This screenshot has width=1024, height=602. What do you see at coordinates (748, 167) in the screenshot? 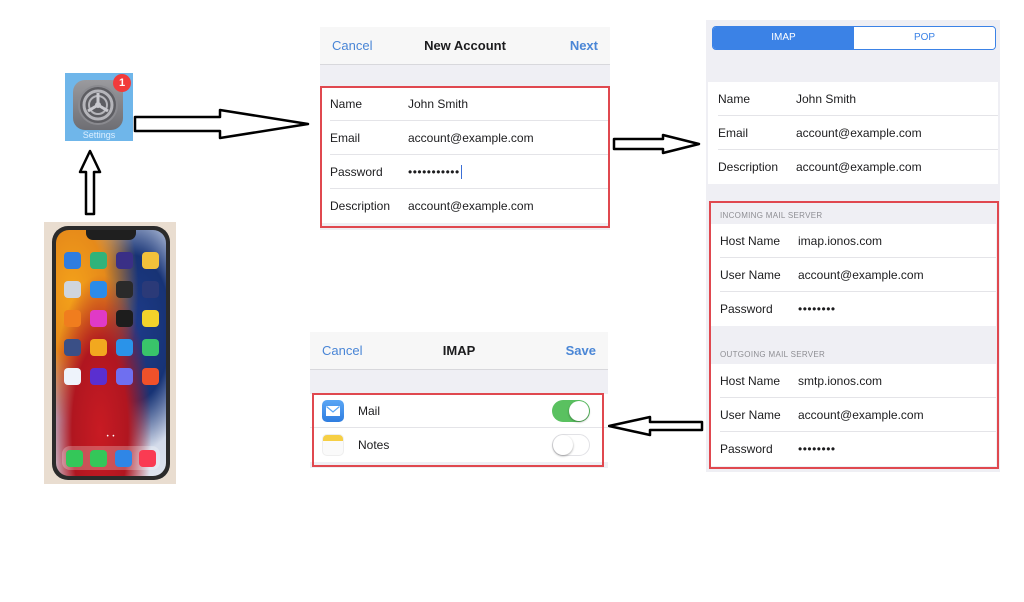
I see `field-label: Description` at bounding box center [748, 167].